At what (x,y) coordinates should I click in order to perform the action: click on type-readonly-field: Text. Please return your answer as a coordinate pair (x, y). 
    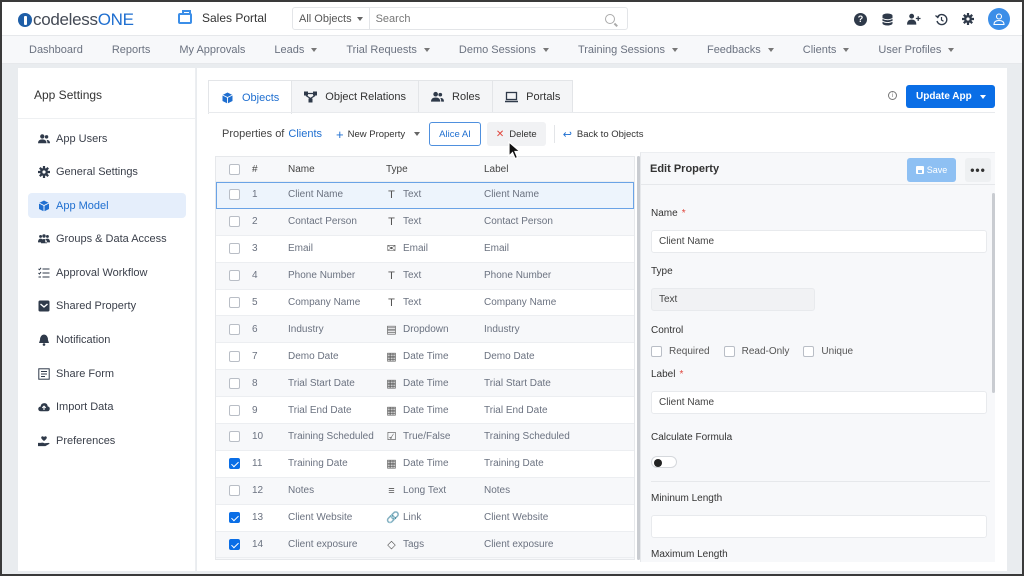
    Looking at the image, I should click on (733, 299).